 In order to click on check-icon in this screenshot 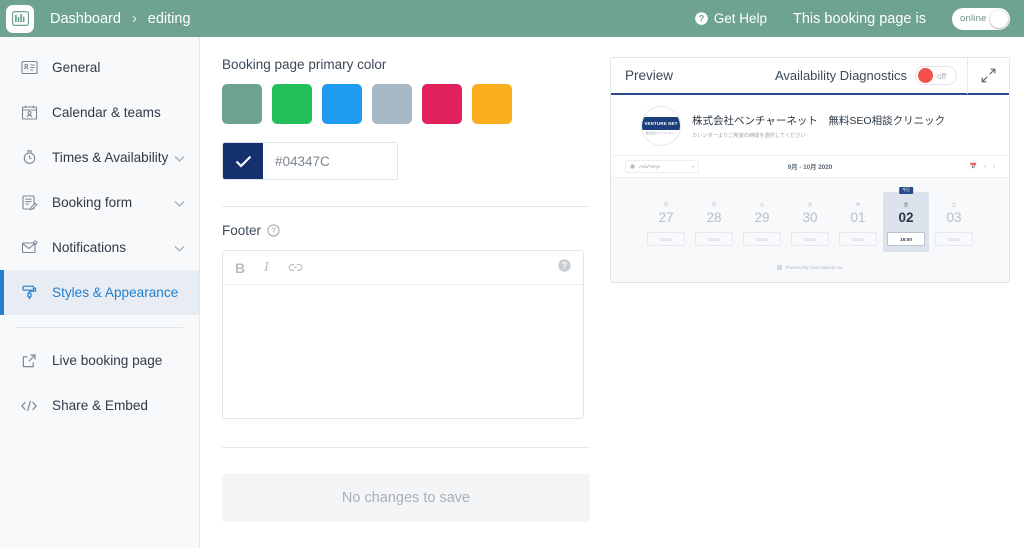, I will do `click(243, 161)`.